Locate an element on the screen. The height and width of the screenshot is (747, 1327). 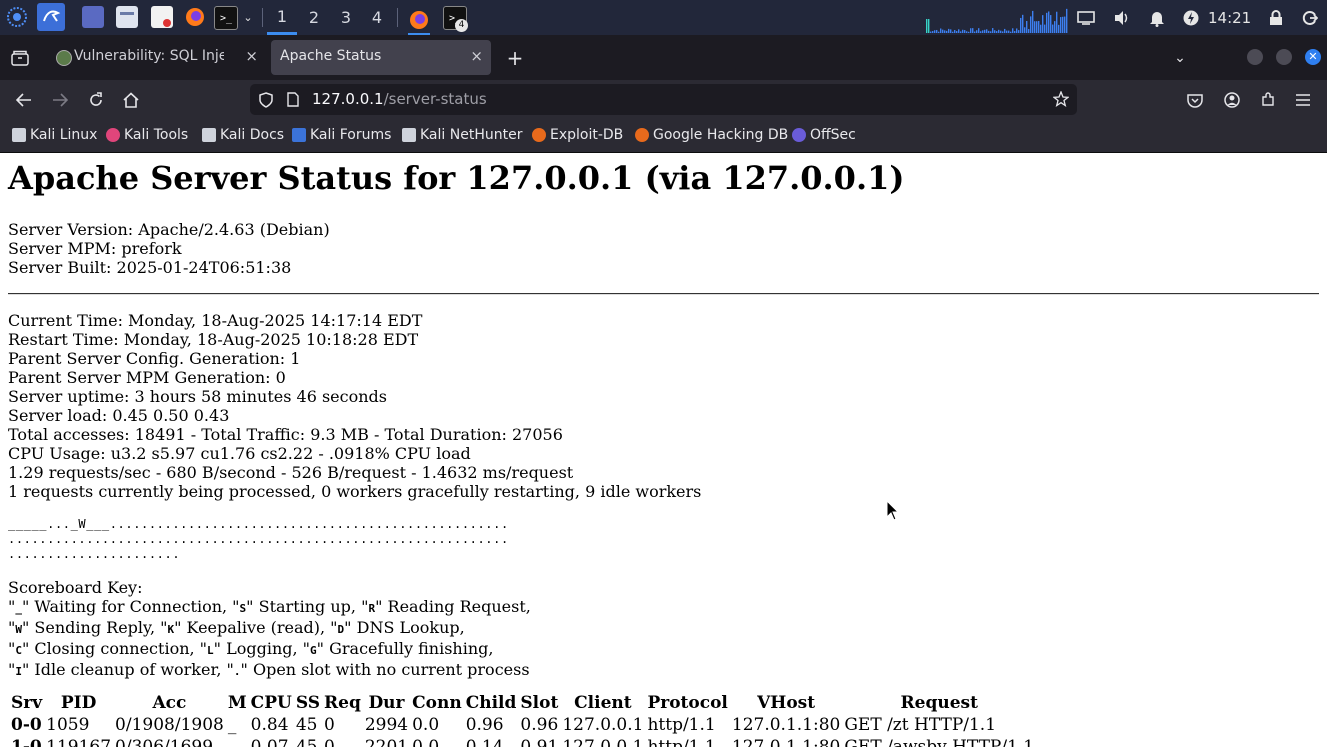
table-cell: 0.91 is located at coordinates (539, 742).